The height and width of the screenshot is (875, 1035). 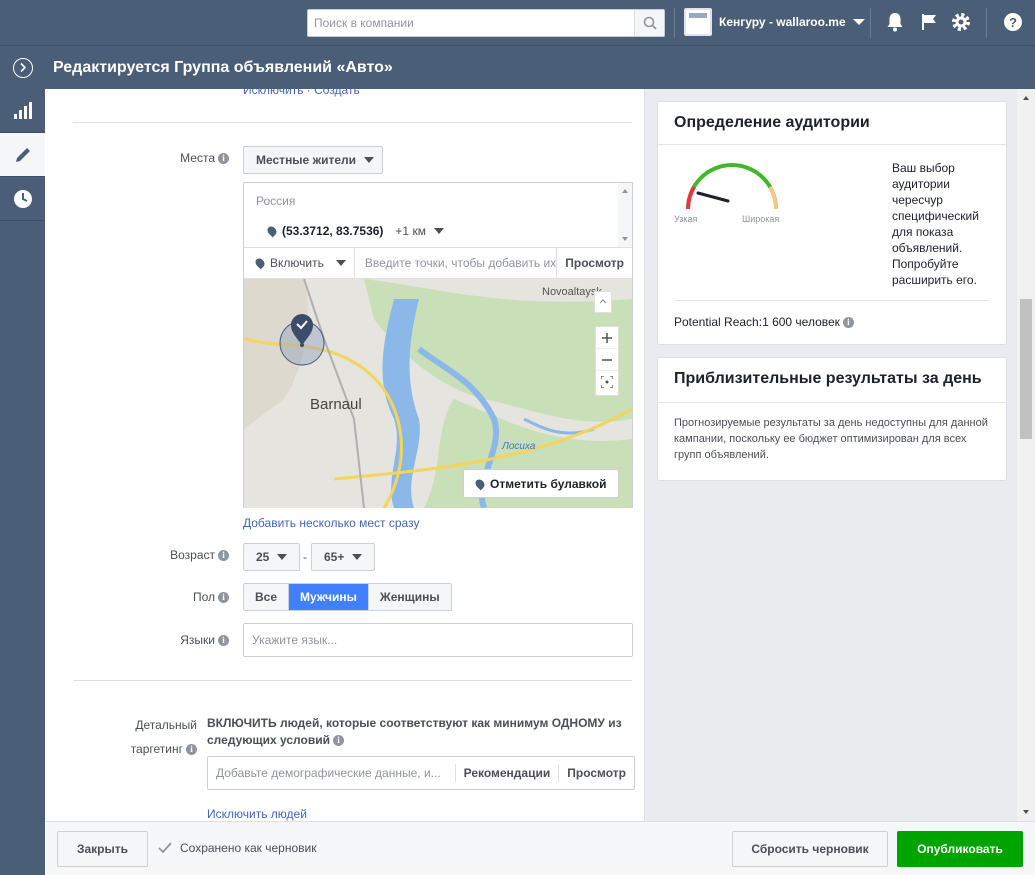 I want to click on settings-button, so click(x=961, y=22).